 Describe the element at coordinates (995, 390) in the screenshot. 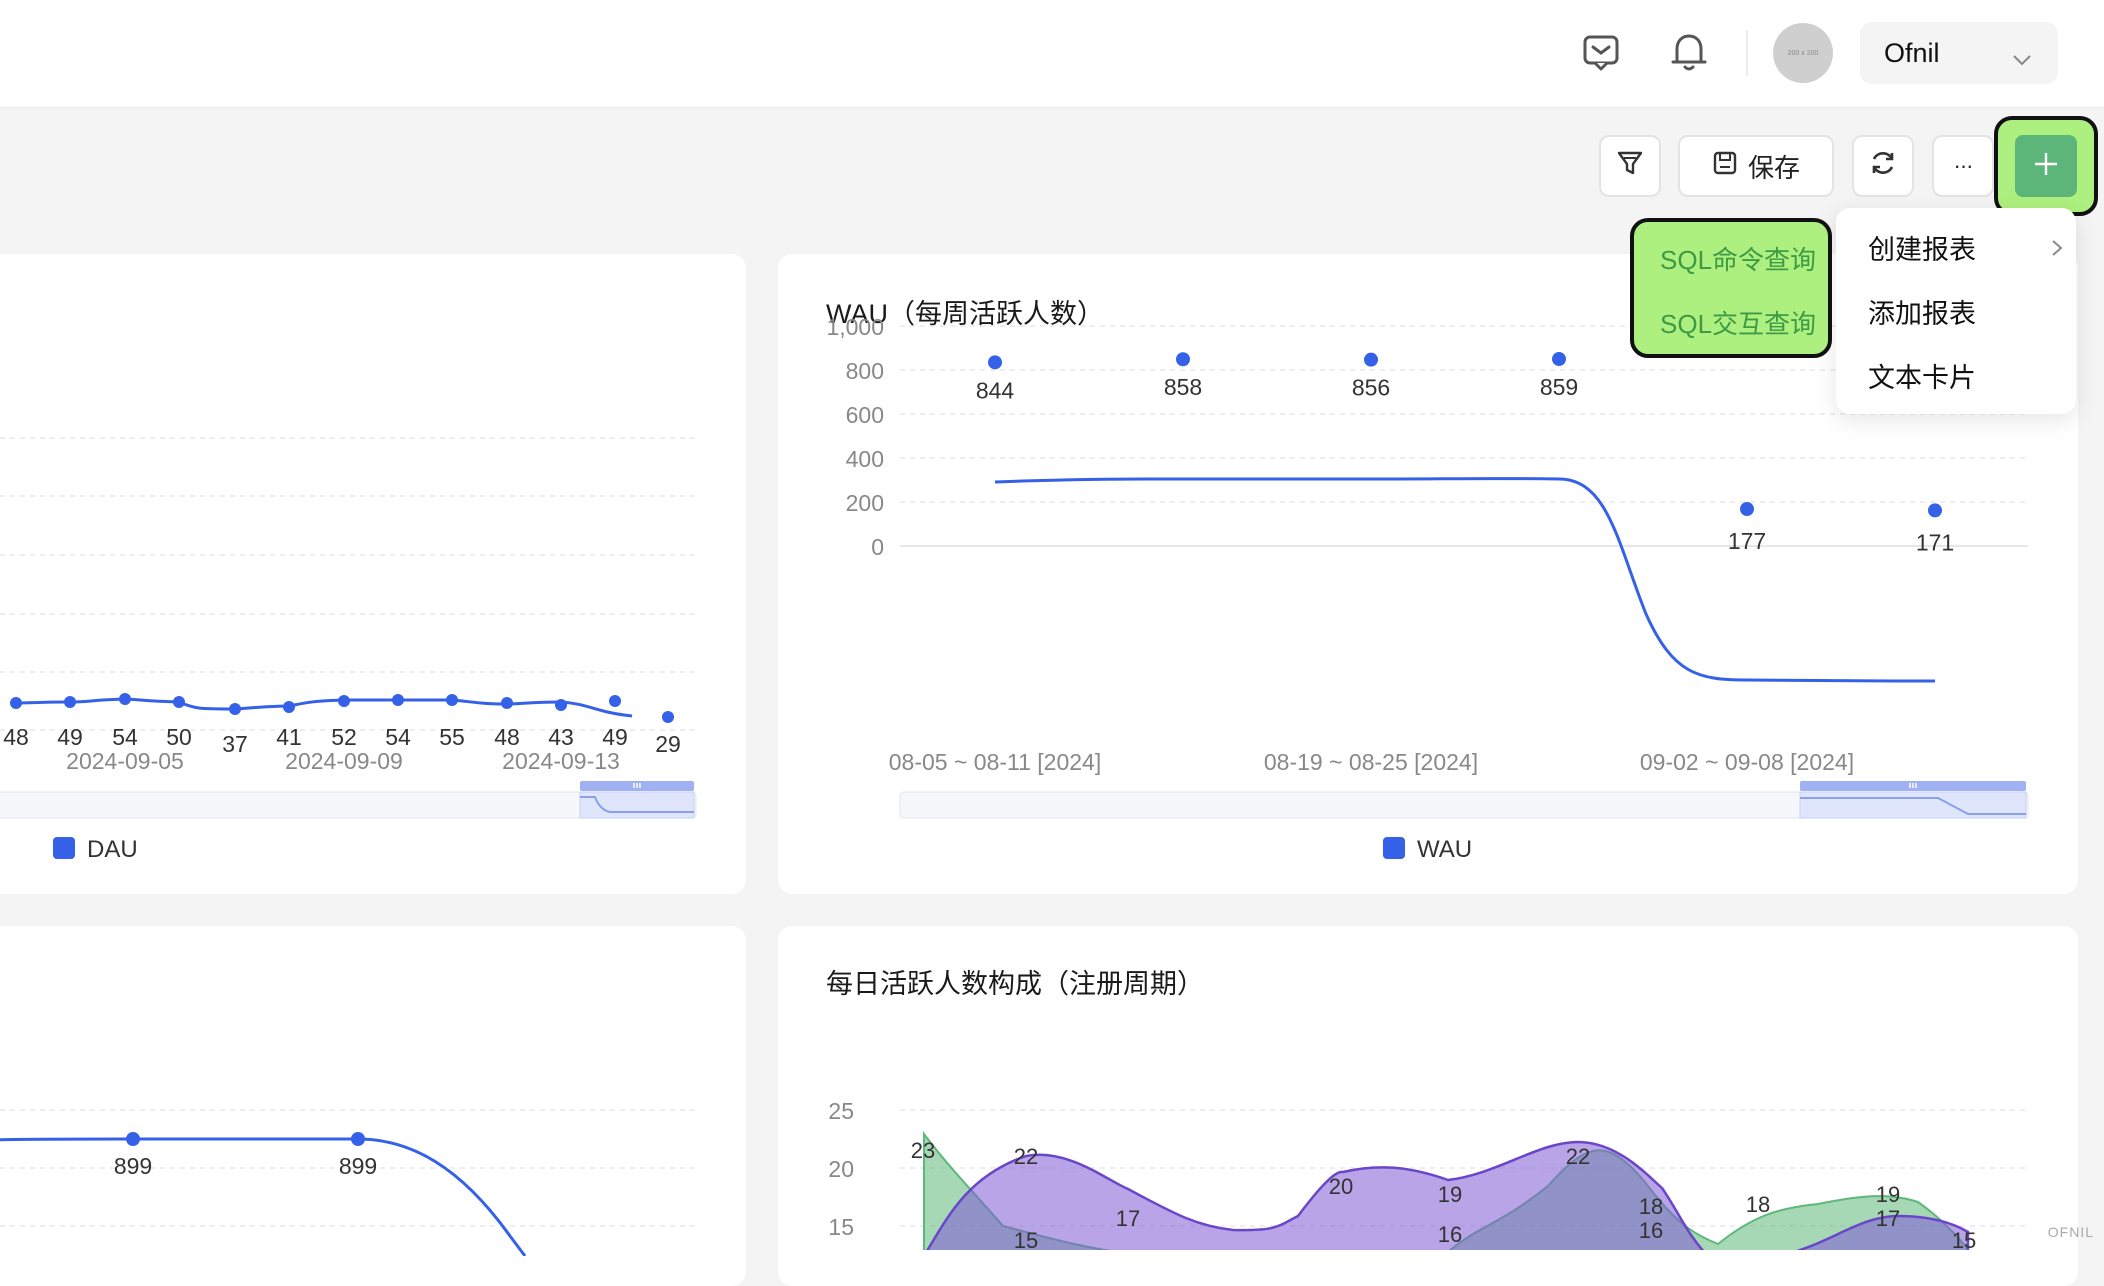

I see `wau-data-label: 844` at that location.